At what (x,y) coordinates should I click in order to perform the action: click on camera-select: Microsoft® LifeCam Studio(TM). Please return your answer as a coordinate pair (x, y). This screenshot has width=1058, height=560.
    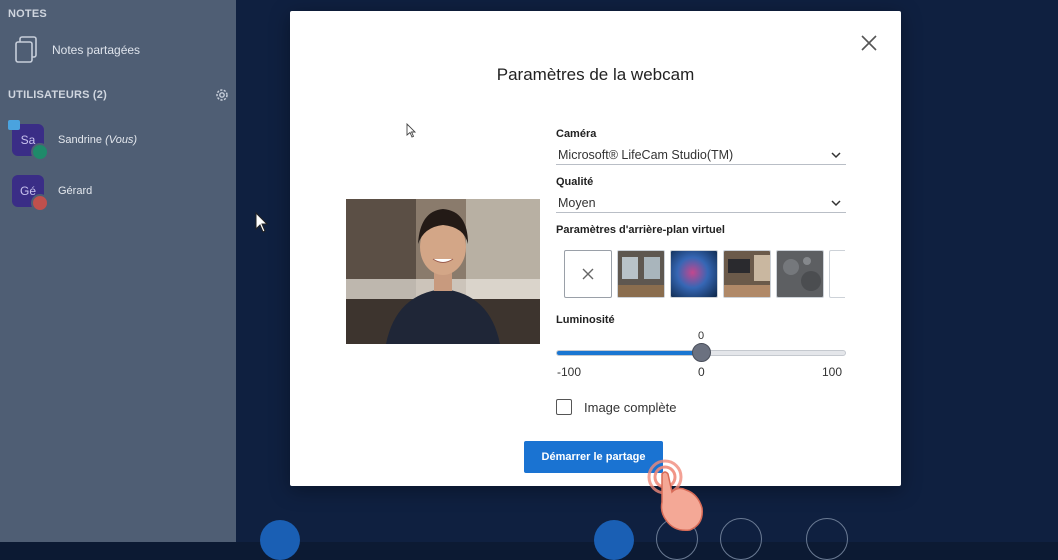
    Looking at the image, I should click on (701, 155).